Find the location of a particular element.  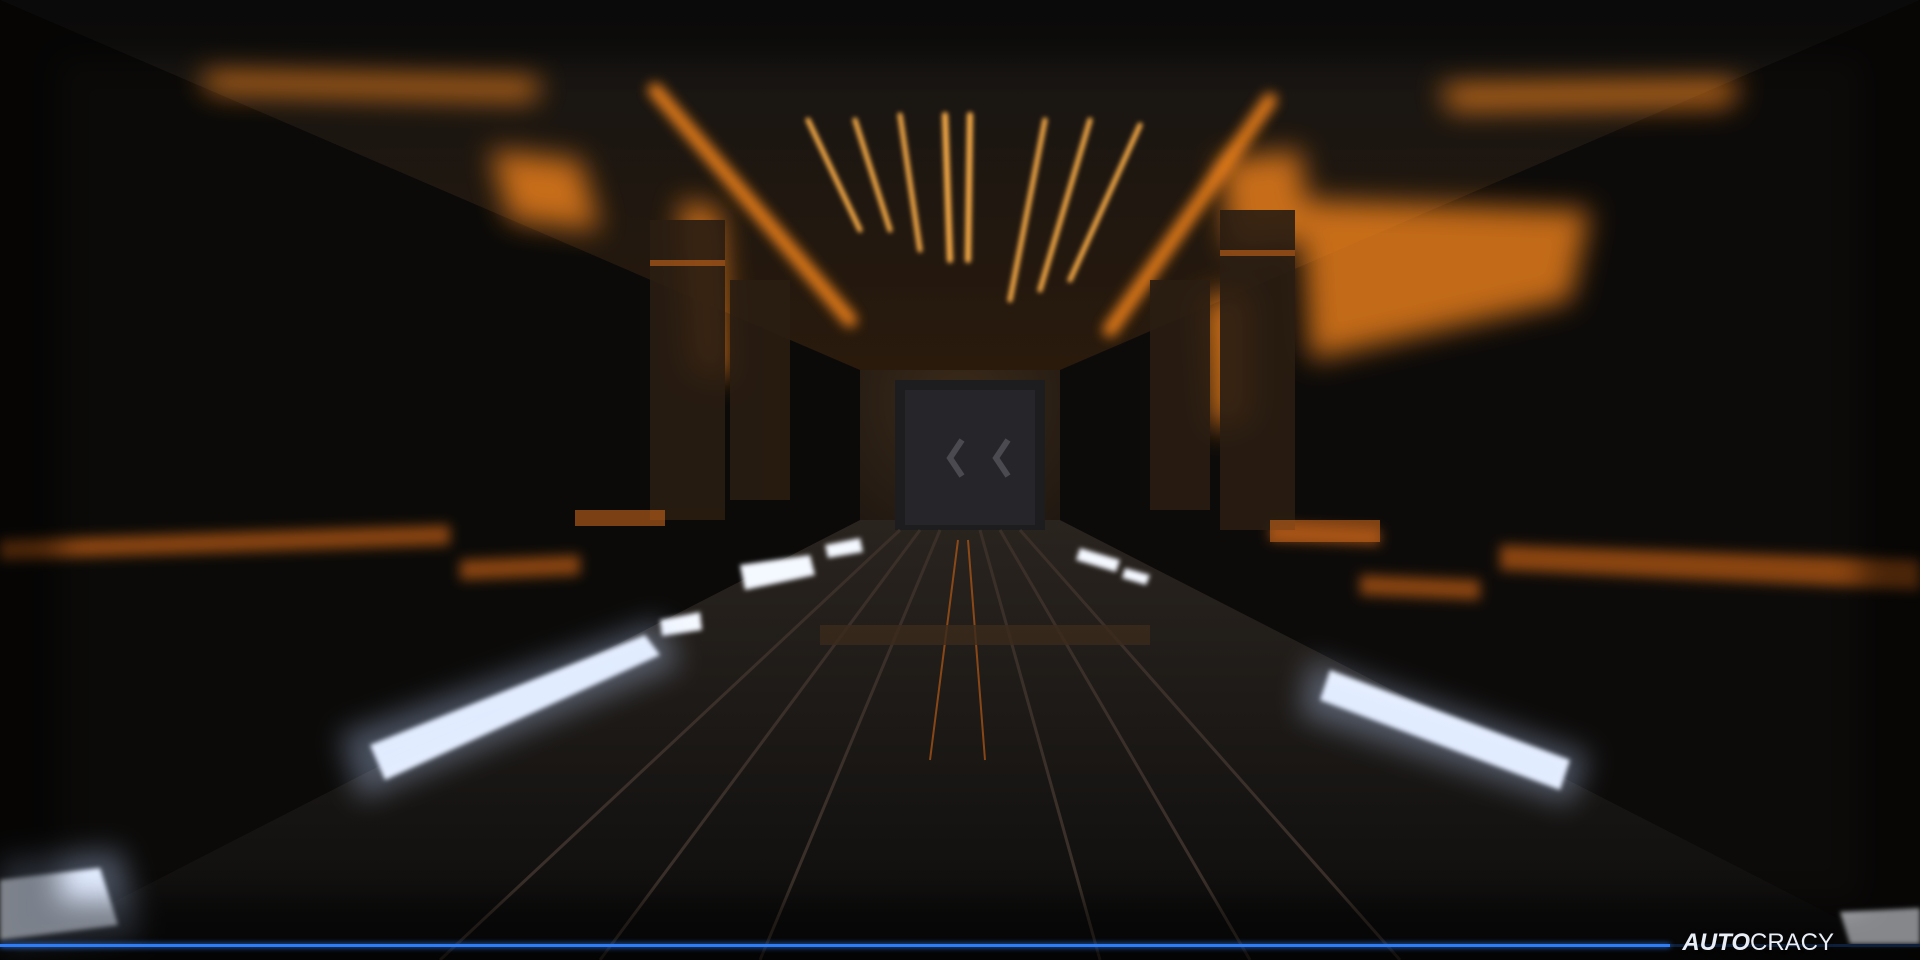

game-logo: AUTOCRACY is located at coordinates (1758, 943).